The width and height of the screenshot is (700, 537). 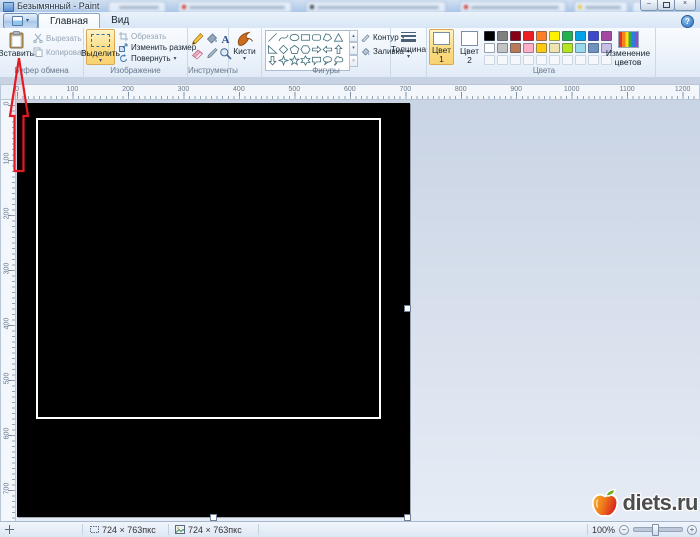 I want to click on shape-arrow-right-icon, so click(x=316, y=49).